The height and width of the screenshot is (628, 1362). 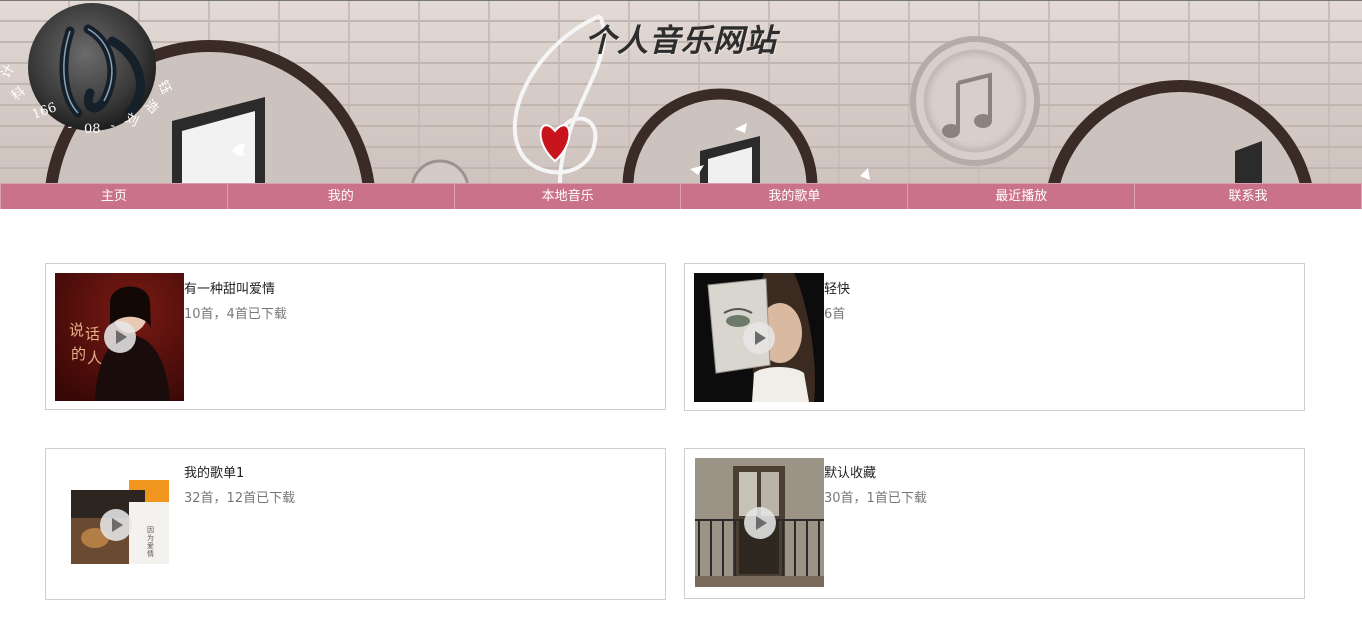 What do you see at coordinates (1022, 196) in the screenshot?
I see `nav-item-recent-play: 最近播放` at bounding box center [1022, 196].